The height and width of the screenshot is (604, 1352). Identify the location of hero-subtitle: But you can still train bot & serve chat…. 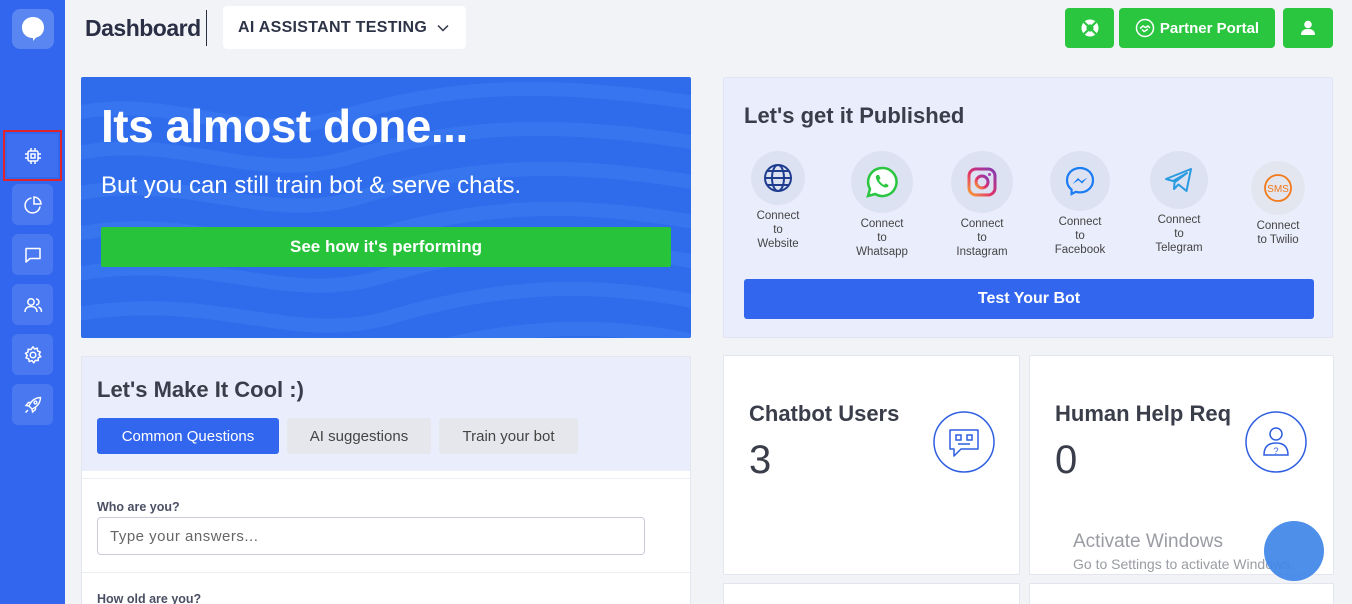
(311, 185).